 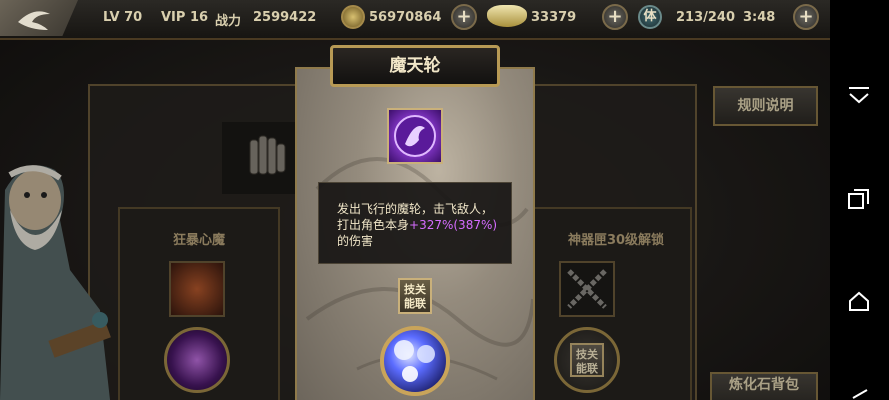 I want to click on coin-icon, so click(x=353, y=17).